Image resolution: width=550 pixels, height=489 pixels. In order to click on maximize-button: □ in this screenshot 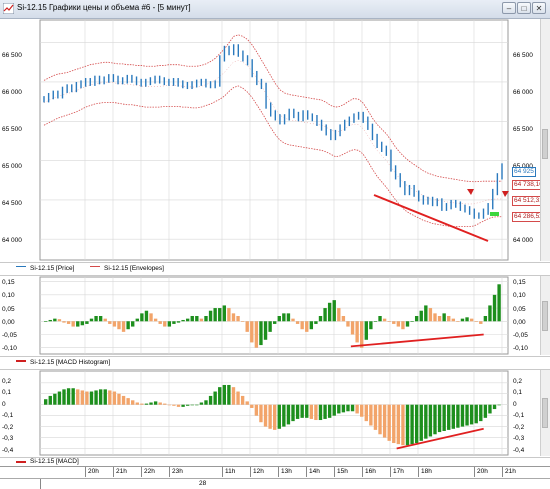, I will do `click(524, 8)`.